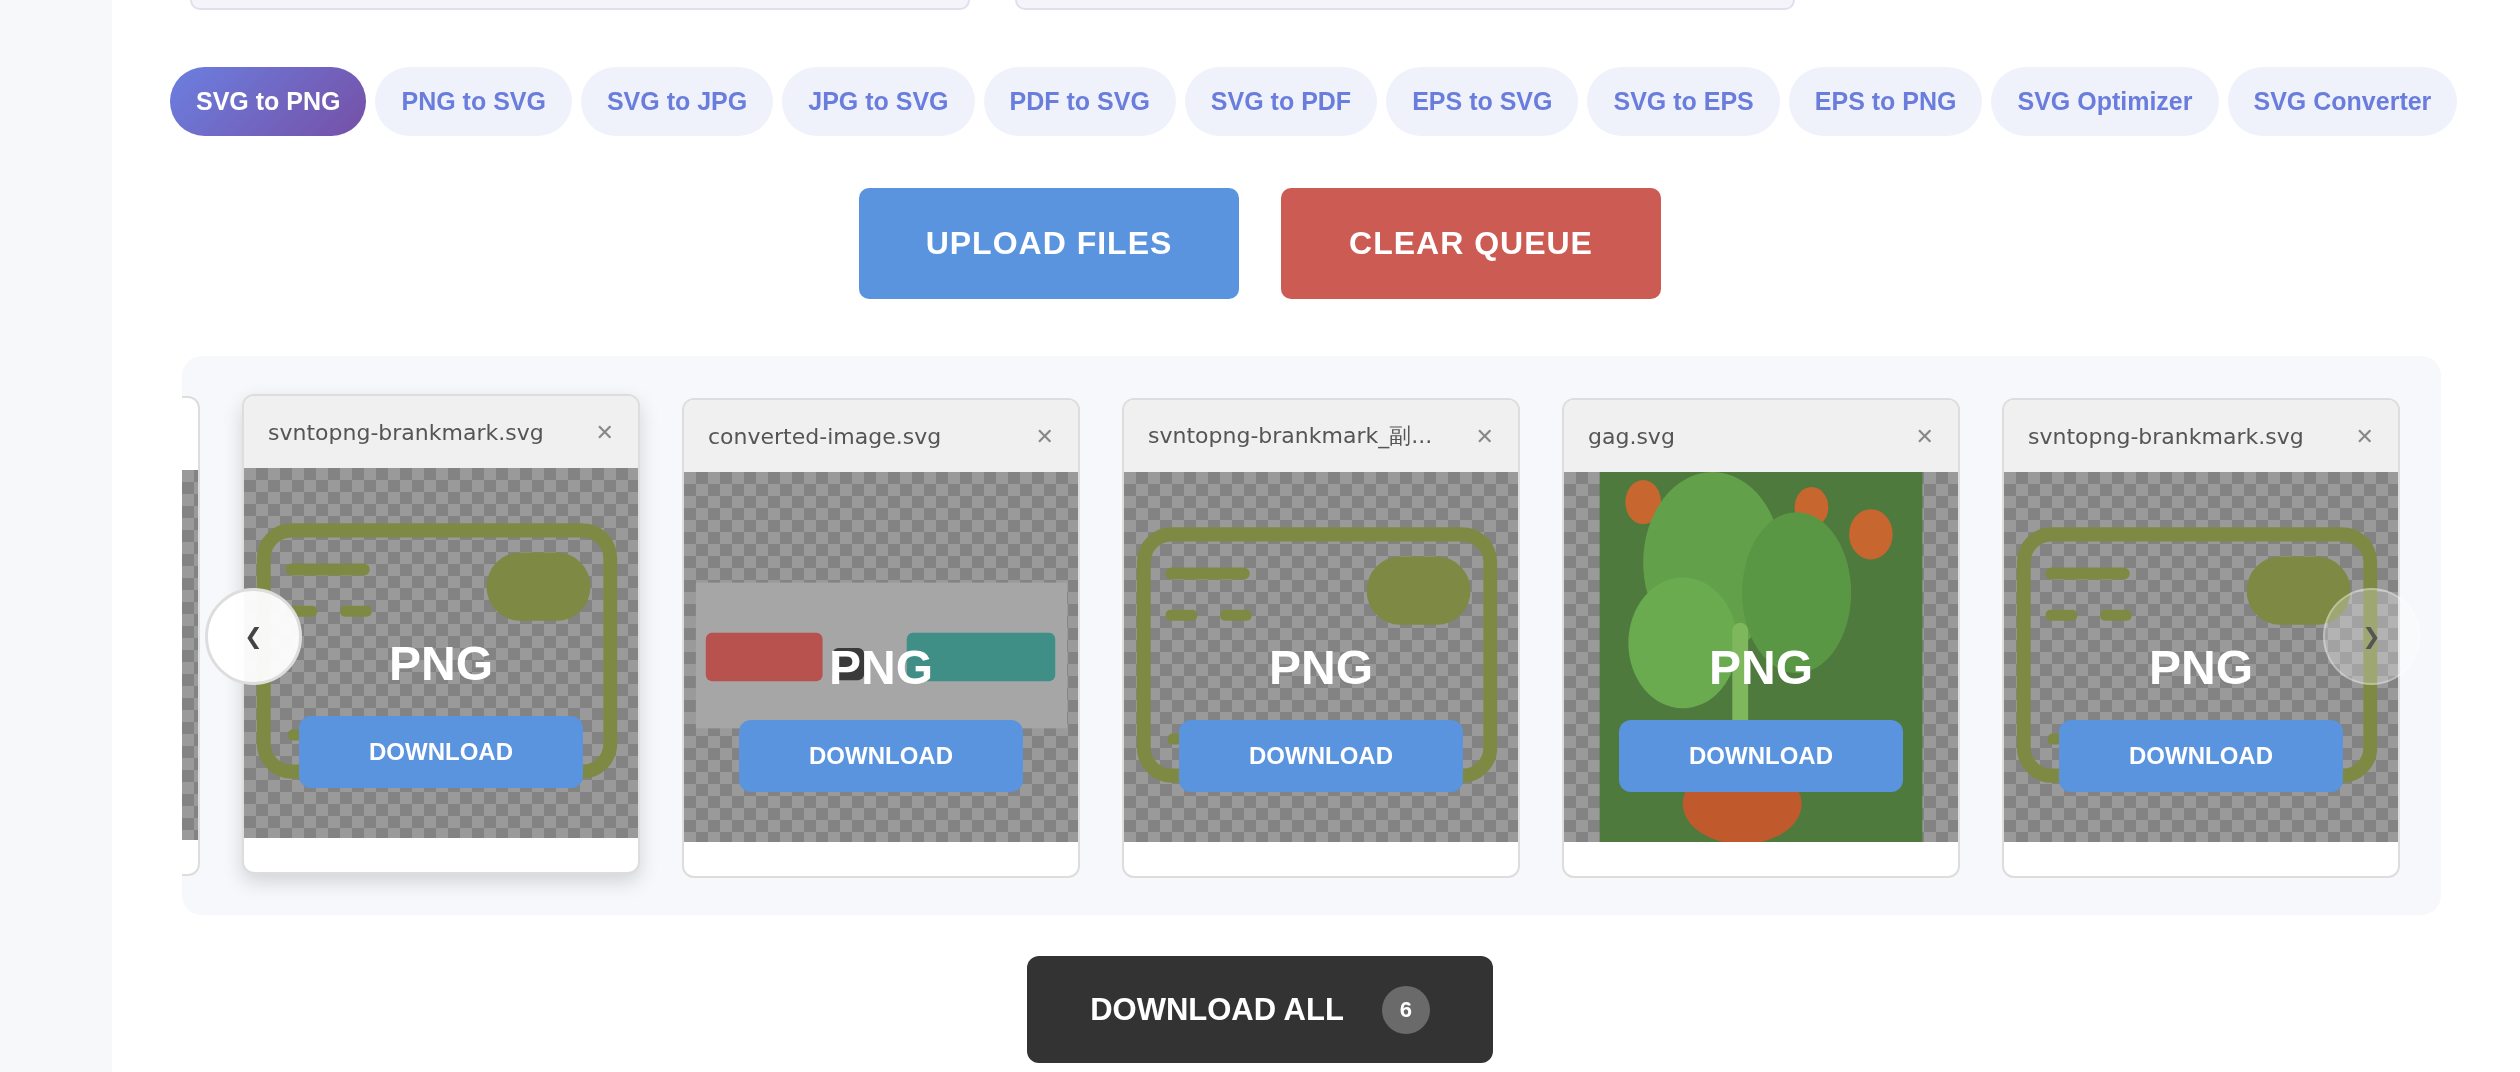  What do you see at coordinates (677, 101) in the screenshot?
I see `converter-tab: SVG to JPG` at bounding box center [677, 101].